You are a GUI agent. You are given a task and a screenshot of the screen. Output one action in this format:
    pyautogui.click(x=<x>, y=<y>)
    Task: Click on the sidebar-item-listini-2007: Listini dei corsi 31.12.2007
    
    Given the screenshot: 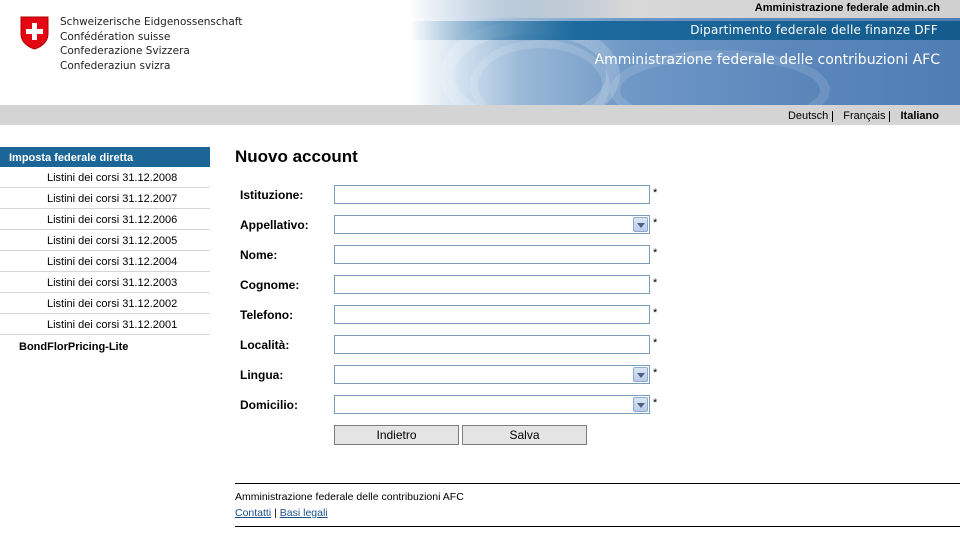 What is the action you would take?
    pyautogui.click(x=105, y=198)
    